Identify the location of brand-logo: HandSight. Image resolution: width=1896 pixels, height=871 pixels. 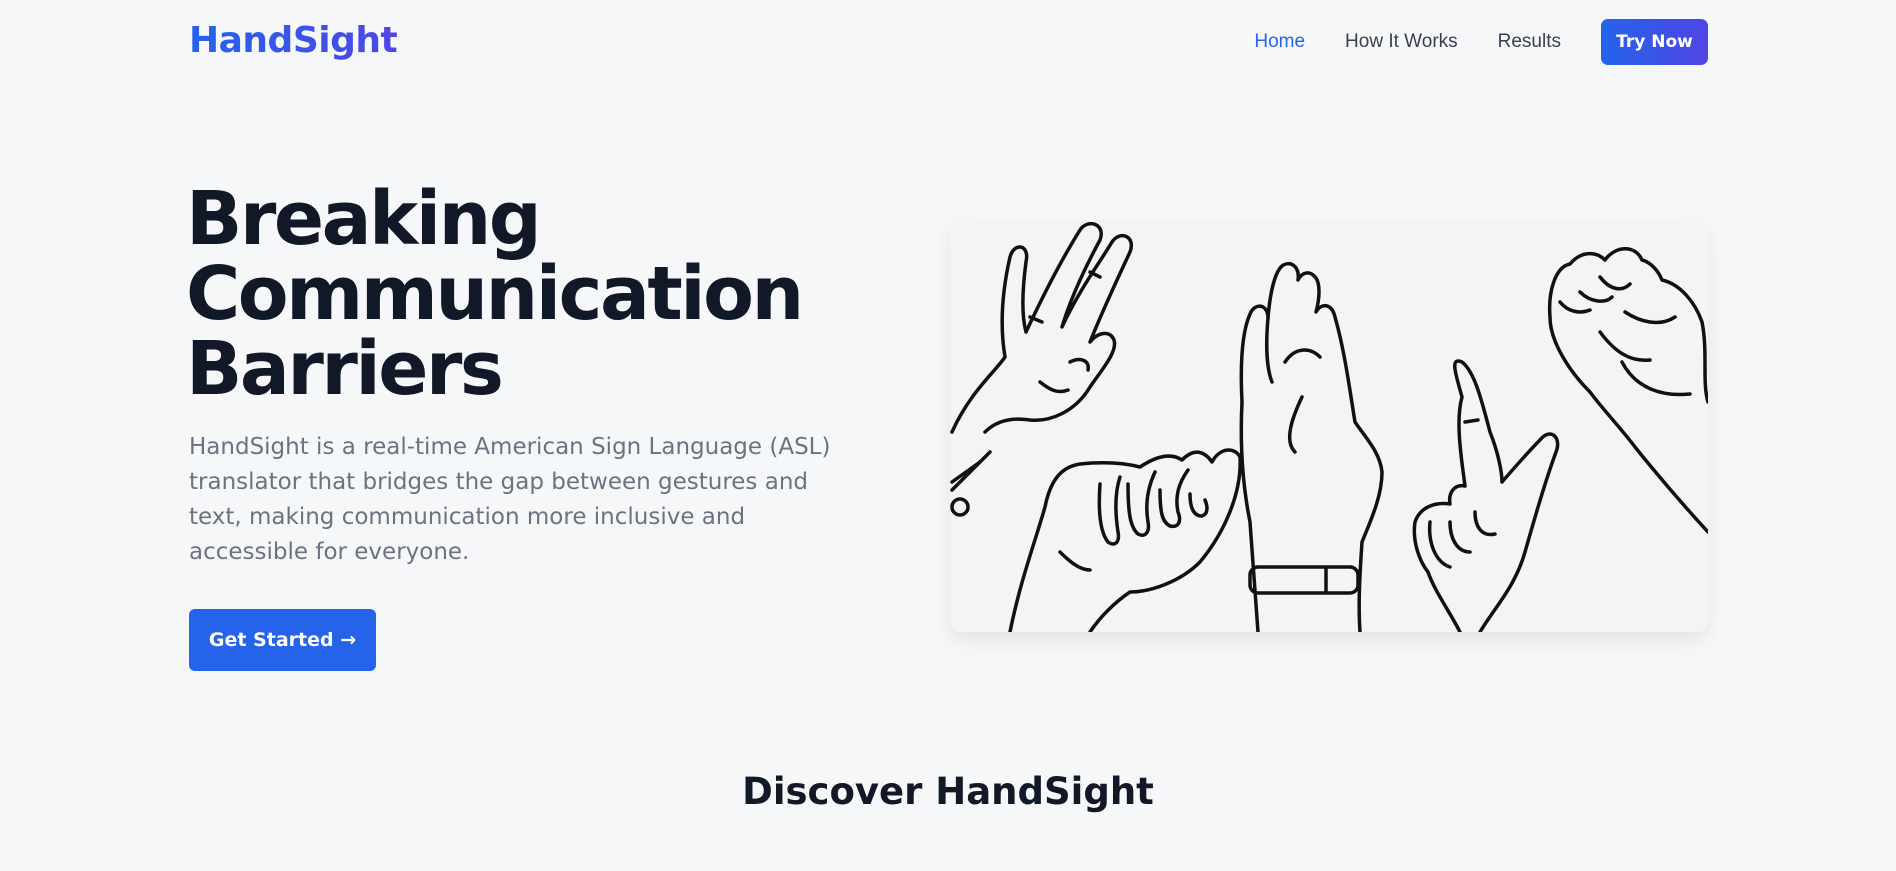
(293, 40).